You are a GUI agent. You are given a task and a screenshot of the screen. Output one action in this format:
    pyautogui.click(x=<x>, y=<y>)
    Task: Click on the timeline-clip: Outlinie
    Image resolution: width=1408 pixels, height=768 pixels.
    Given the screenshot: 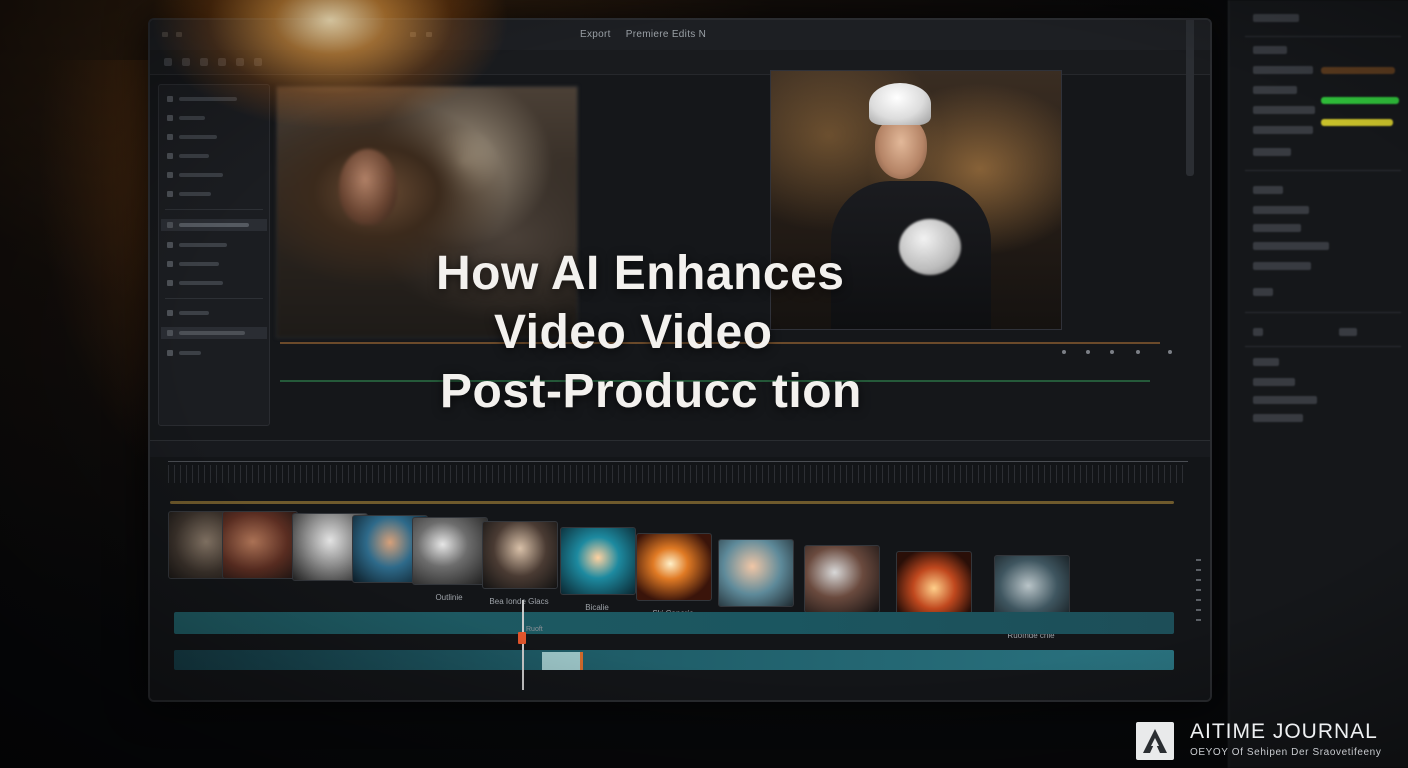 What is the action you would take?
    pyautogui.click(x=450, y=559)
    